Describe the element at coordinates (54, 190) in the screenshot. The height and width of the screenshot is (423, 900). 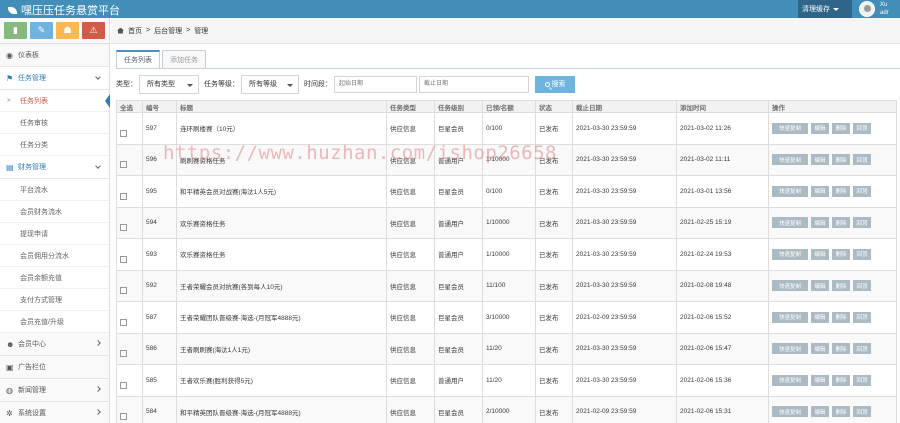
I see `sidebar-subitem-platform-flow: 平台流水` at that location.